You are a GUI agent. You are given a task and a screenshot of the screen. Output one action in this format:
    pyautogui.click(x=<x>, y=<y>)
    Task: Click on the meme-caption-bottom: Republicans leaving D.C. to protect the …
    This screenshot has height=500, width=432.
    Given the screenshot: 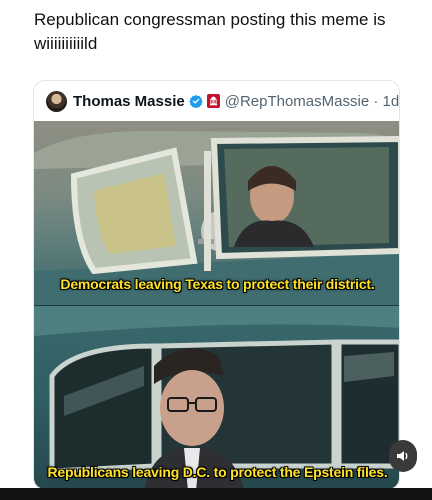 What is the action you would take?
    pyautogui.click(x=217, y=472)
    